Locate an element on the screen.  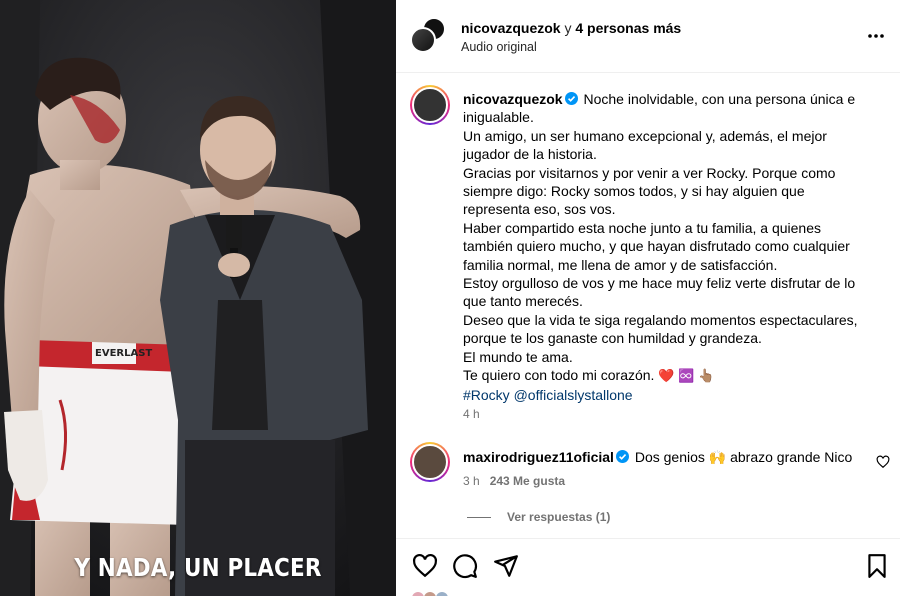
heart-icon is located at coordinates (425, 566).